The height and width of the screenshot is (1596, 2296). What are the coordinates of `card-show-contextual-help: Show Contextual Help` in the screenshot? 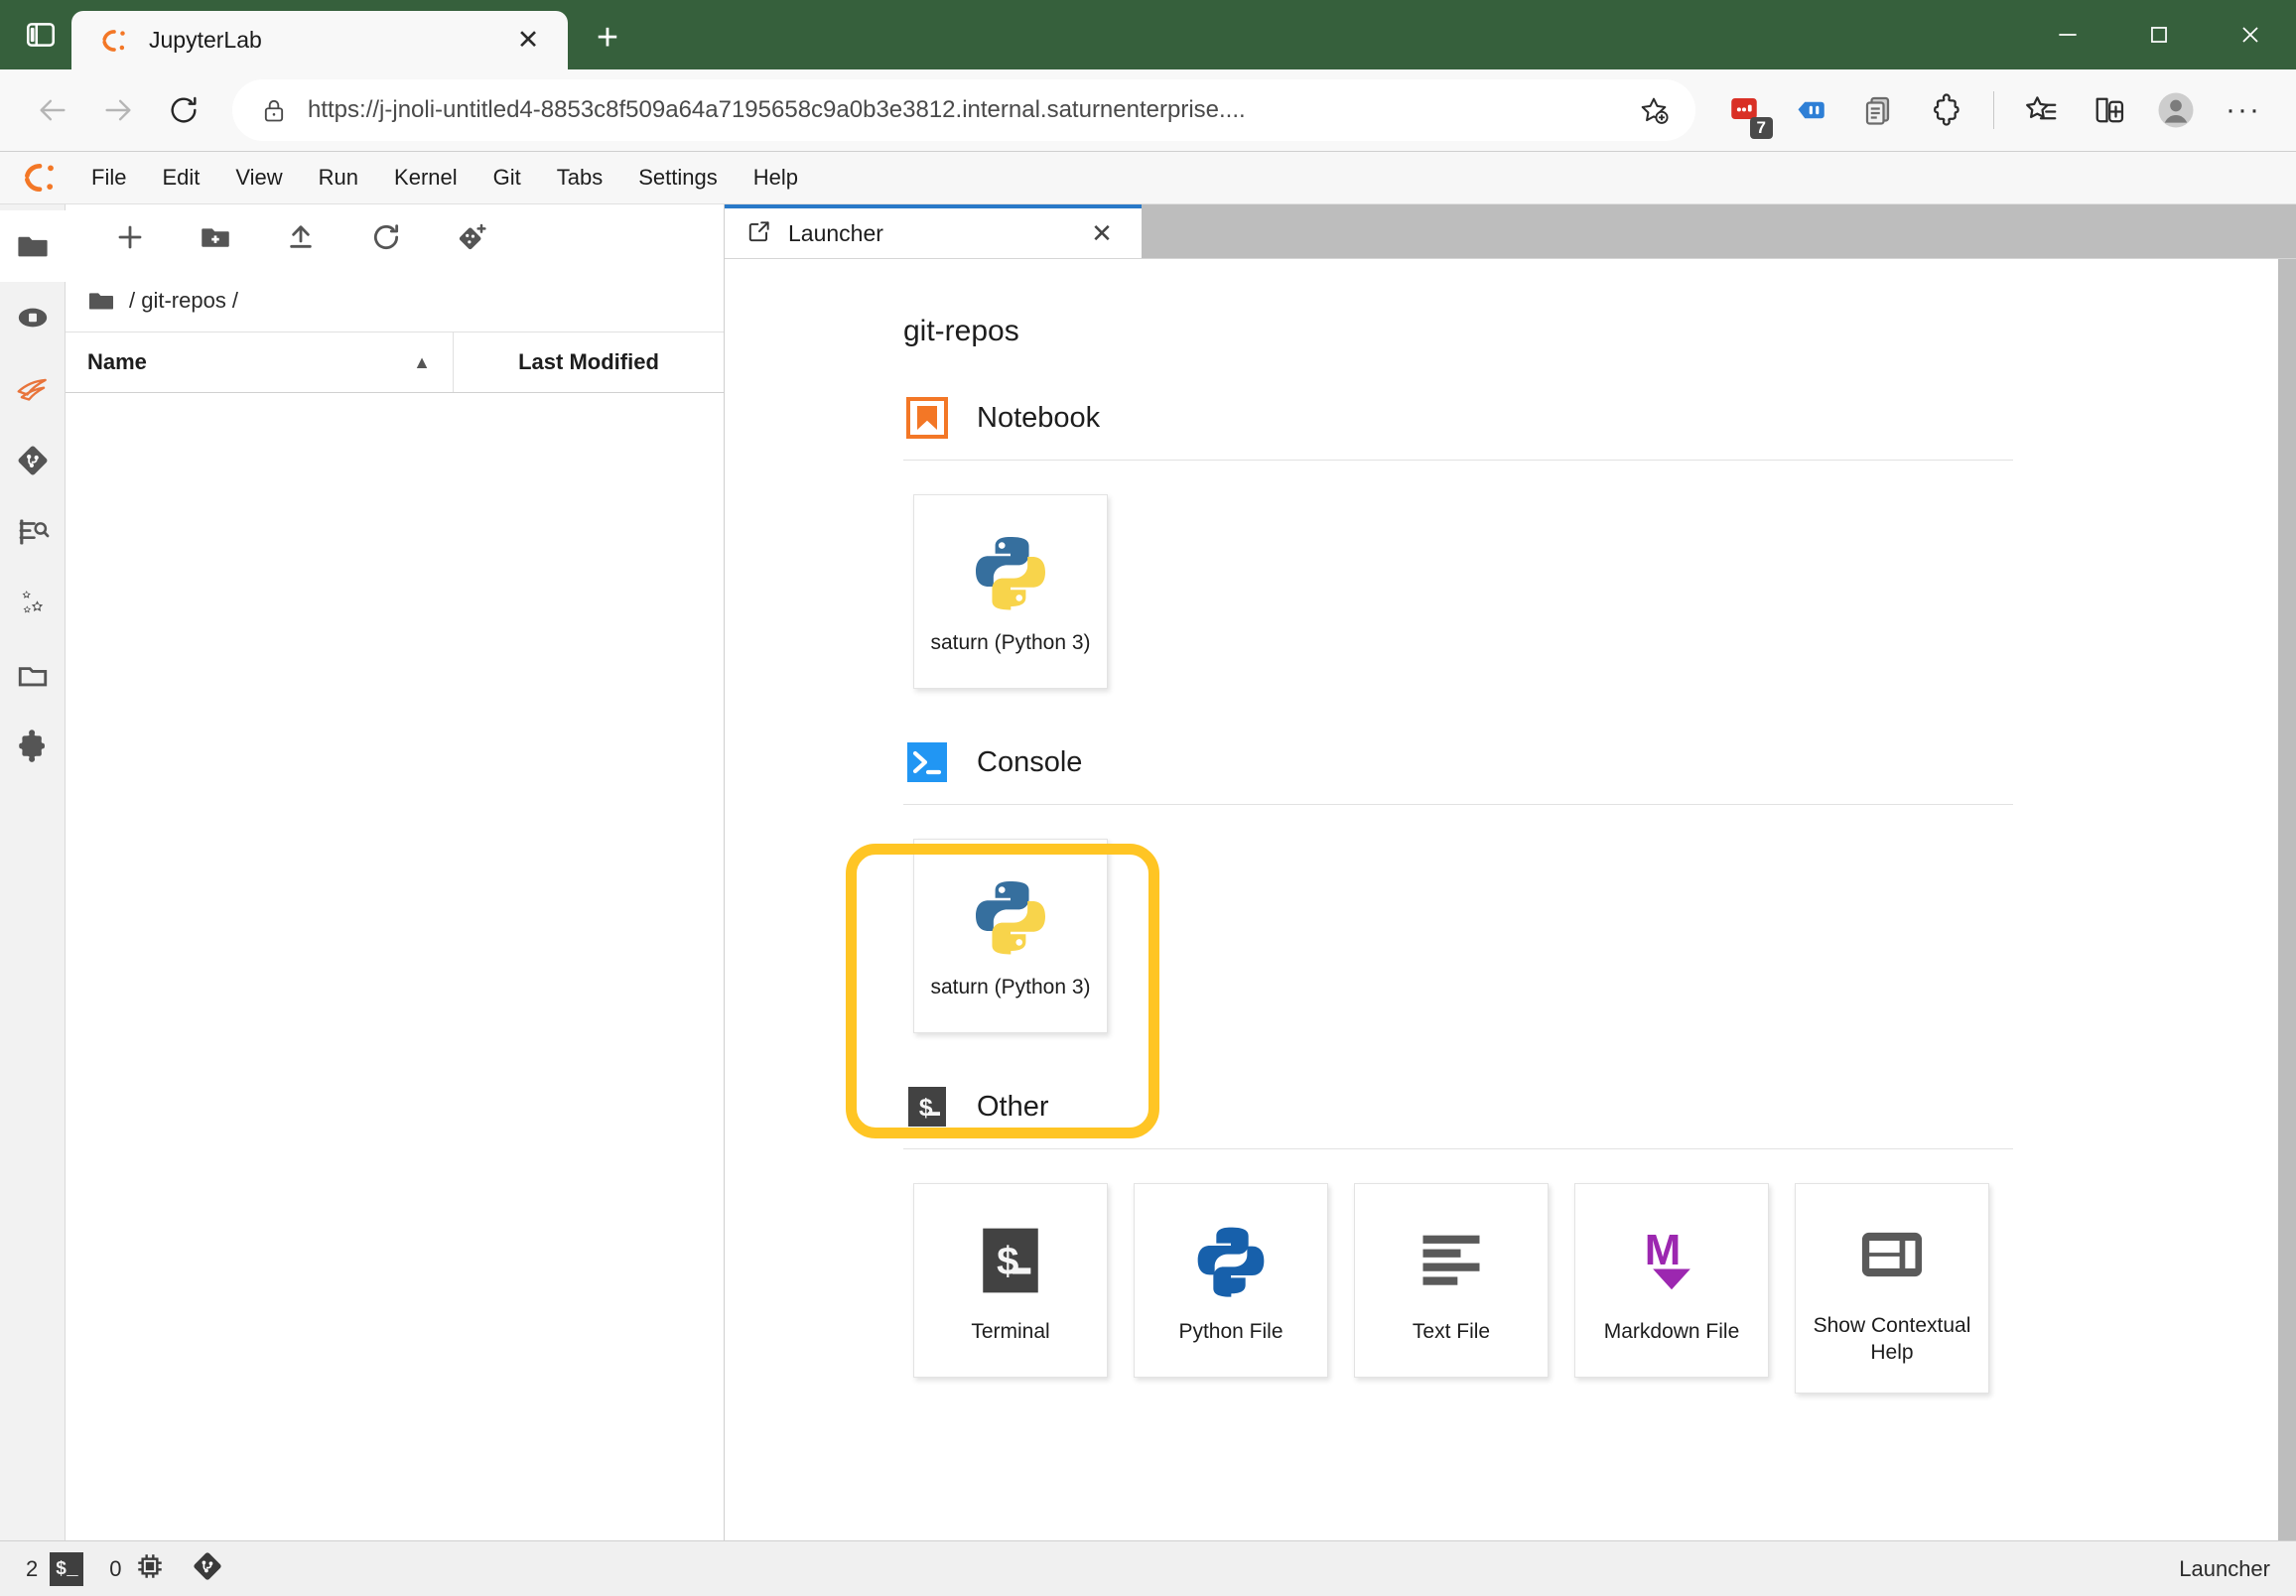 It's located at (1892, 1288).